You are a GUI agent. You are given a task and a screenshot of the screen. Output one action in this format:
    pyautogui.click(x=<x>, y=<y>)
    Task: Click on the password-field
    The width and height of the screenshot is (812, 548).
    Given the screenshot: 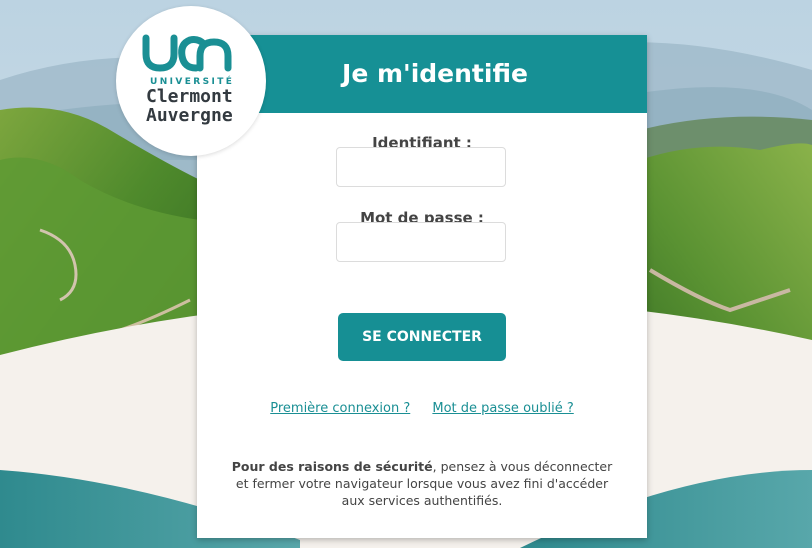 What is the action you would take?
    pyautogui.click(x=421, y=242)
    